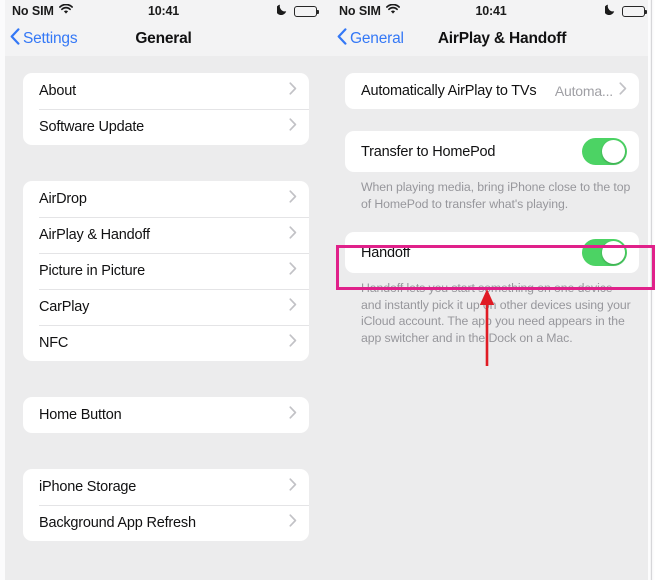  I want to click on row-transfer-to-homepod: Transfer to HomePod, so click(492, 151).